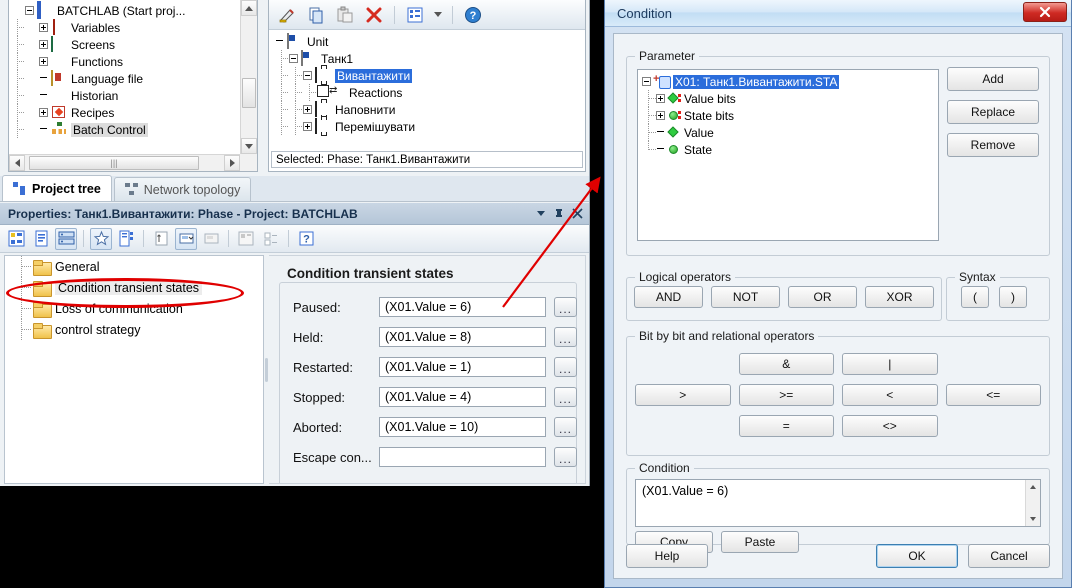 This screenshot has width=1072, height=588. Describe the element at coordinates (271, 239) in the screenshot. I see `properties-tree-toggle-icon` at that location.